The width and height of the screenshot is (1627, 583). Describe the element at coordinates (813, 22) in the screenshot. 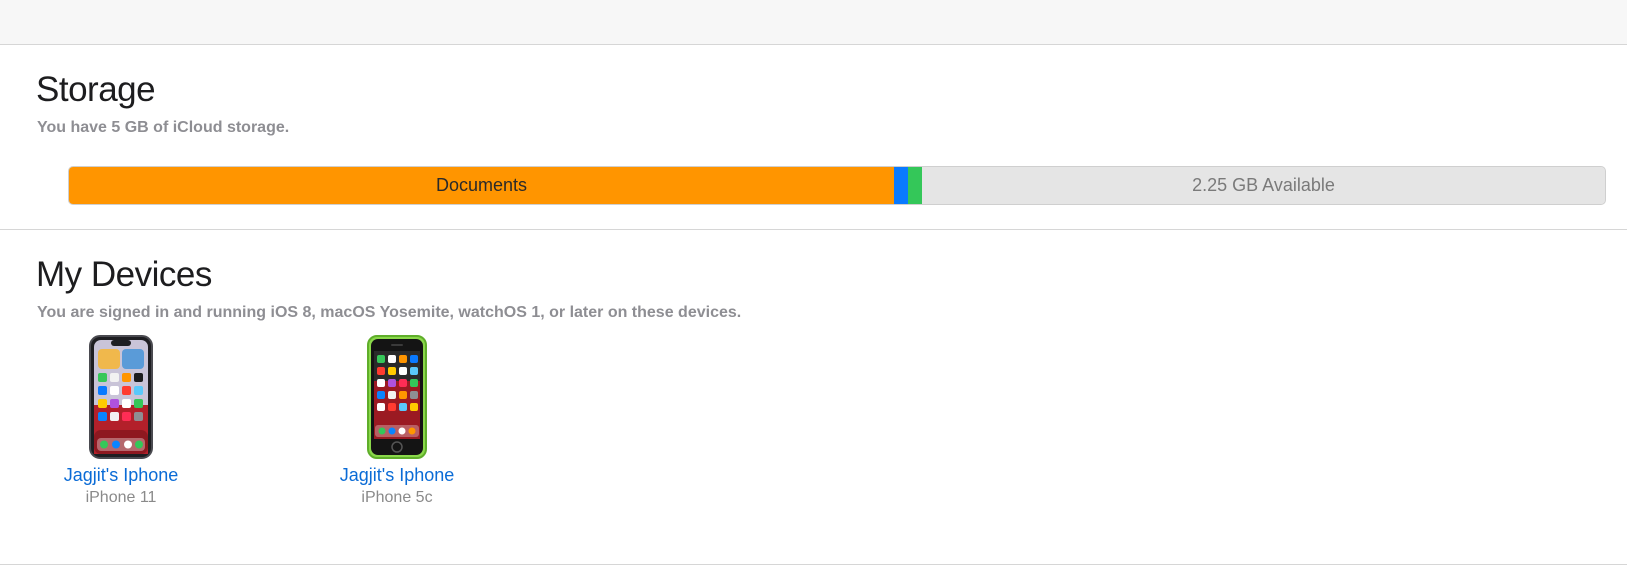

I see `top-header-band` at that location.